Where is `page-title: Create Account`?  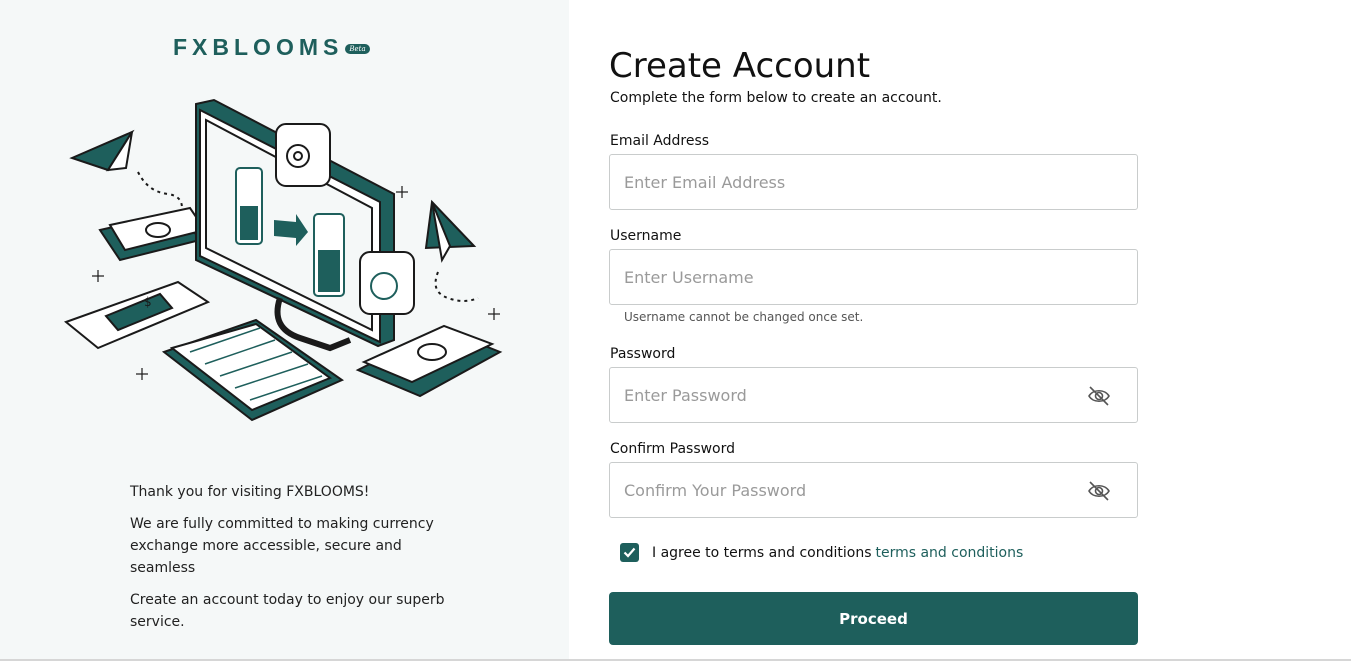
page-title: Create Account is located at coordinates (740, 66).